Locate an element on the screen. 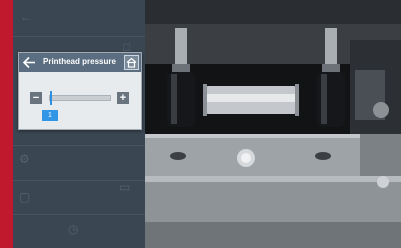 Image resolution: width=401 pixels, height=248 pixels. tool-icon: ⚙ is located at coordinates (24, 159).